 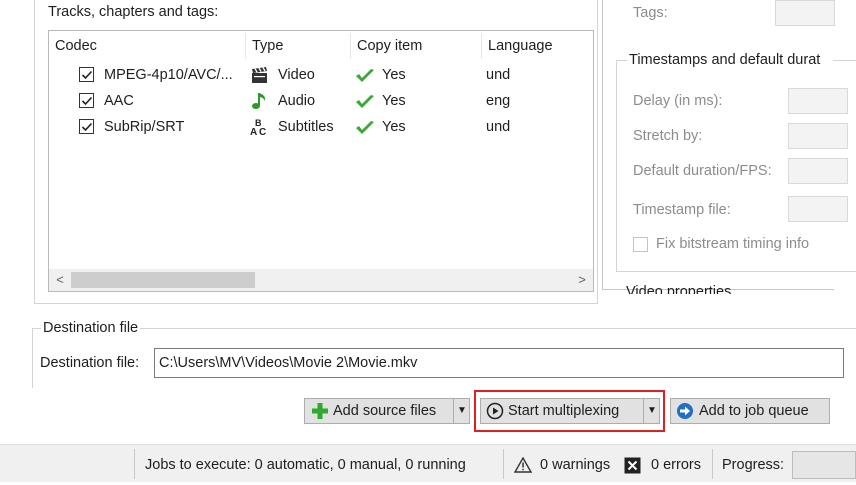 What do you see at coordinates (754, 411) in the screenshot?
I see `add-to-job-queue-label: Add to job queue` at bounding box center [754, 411].